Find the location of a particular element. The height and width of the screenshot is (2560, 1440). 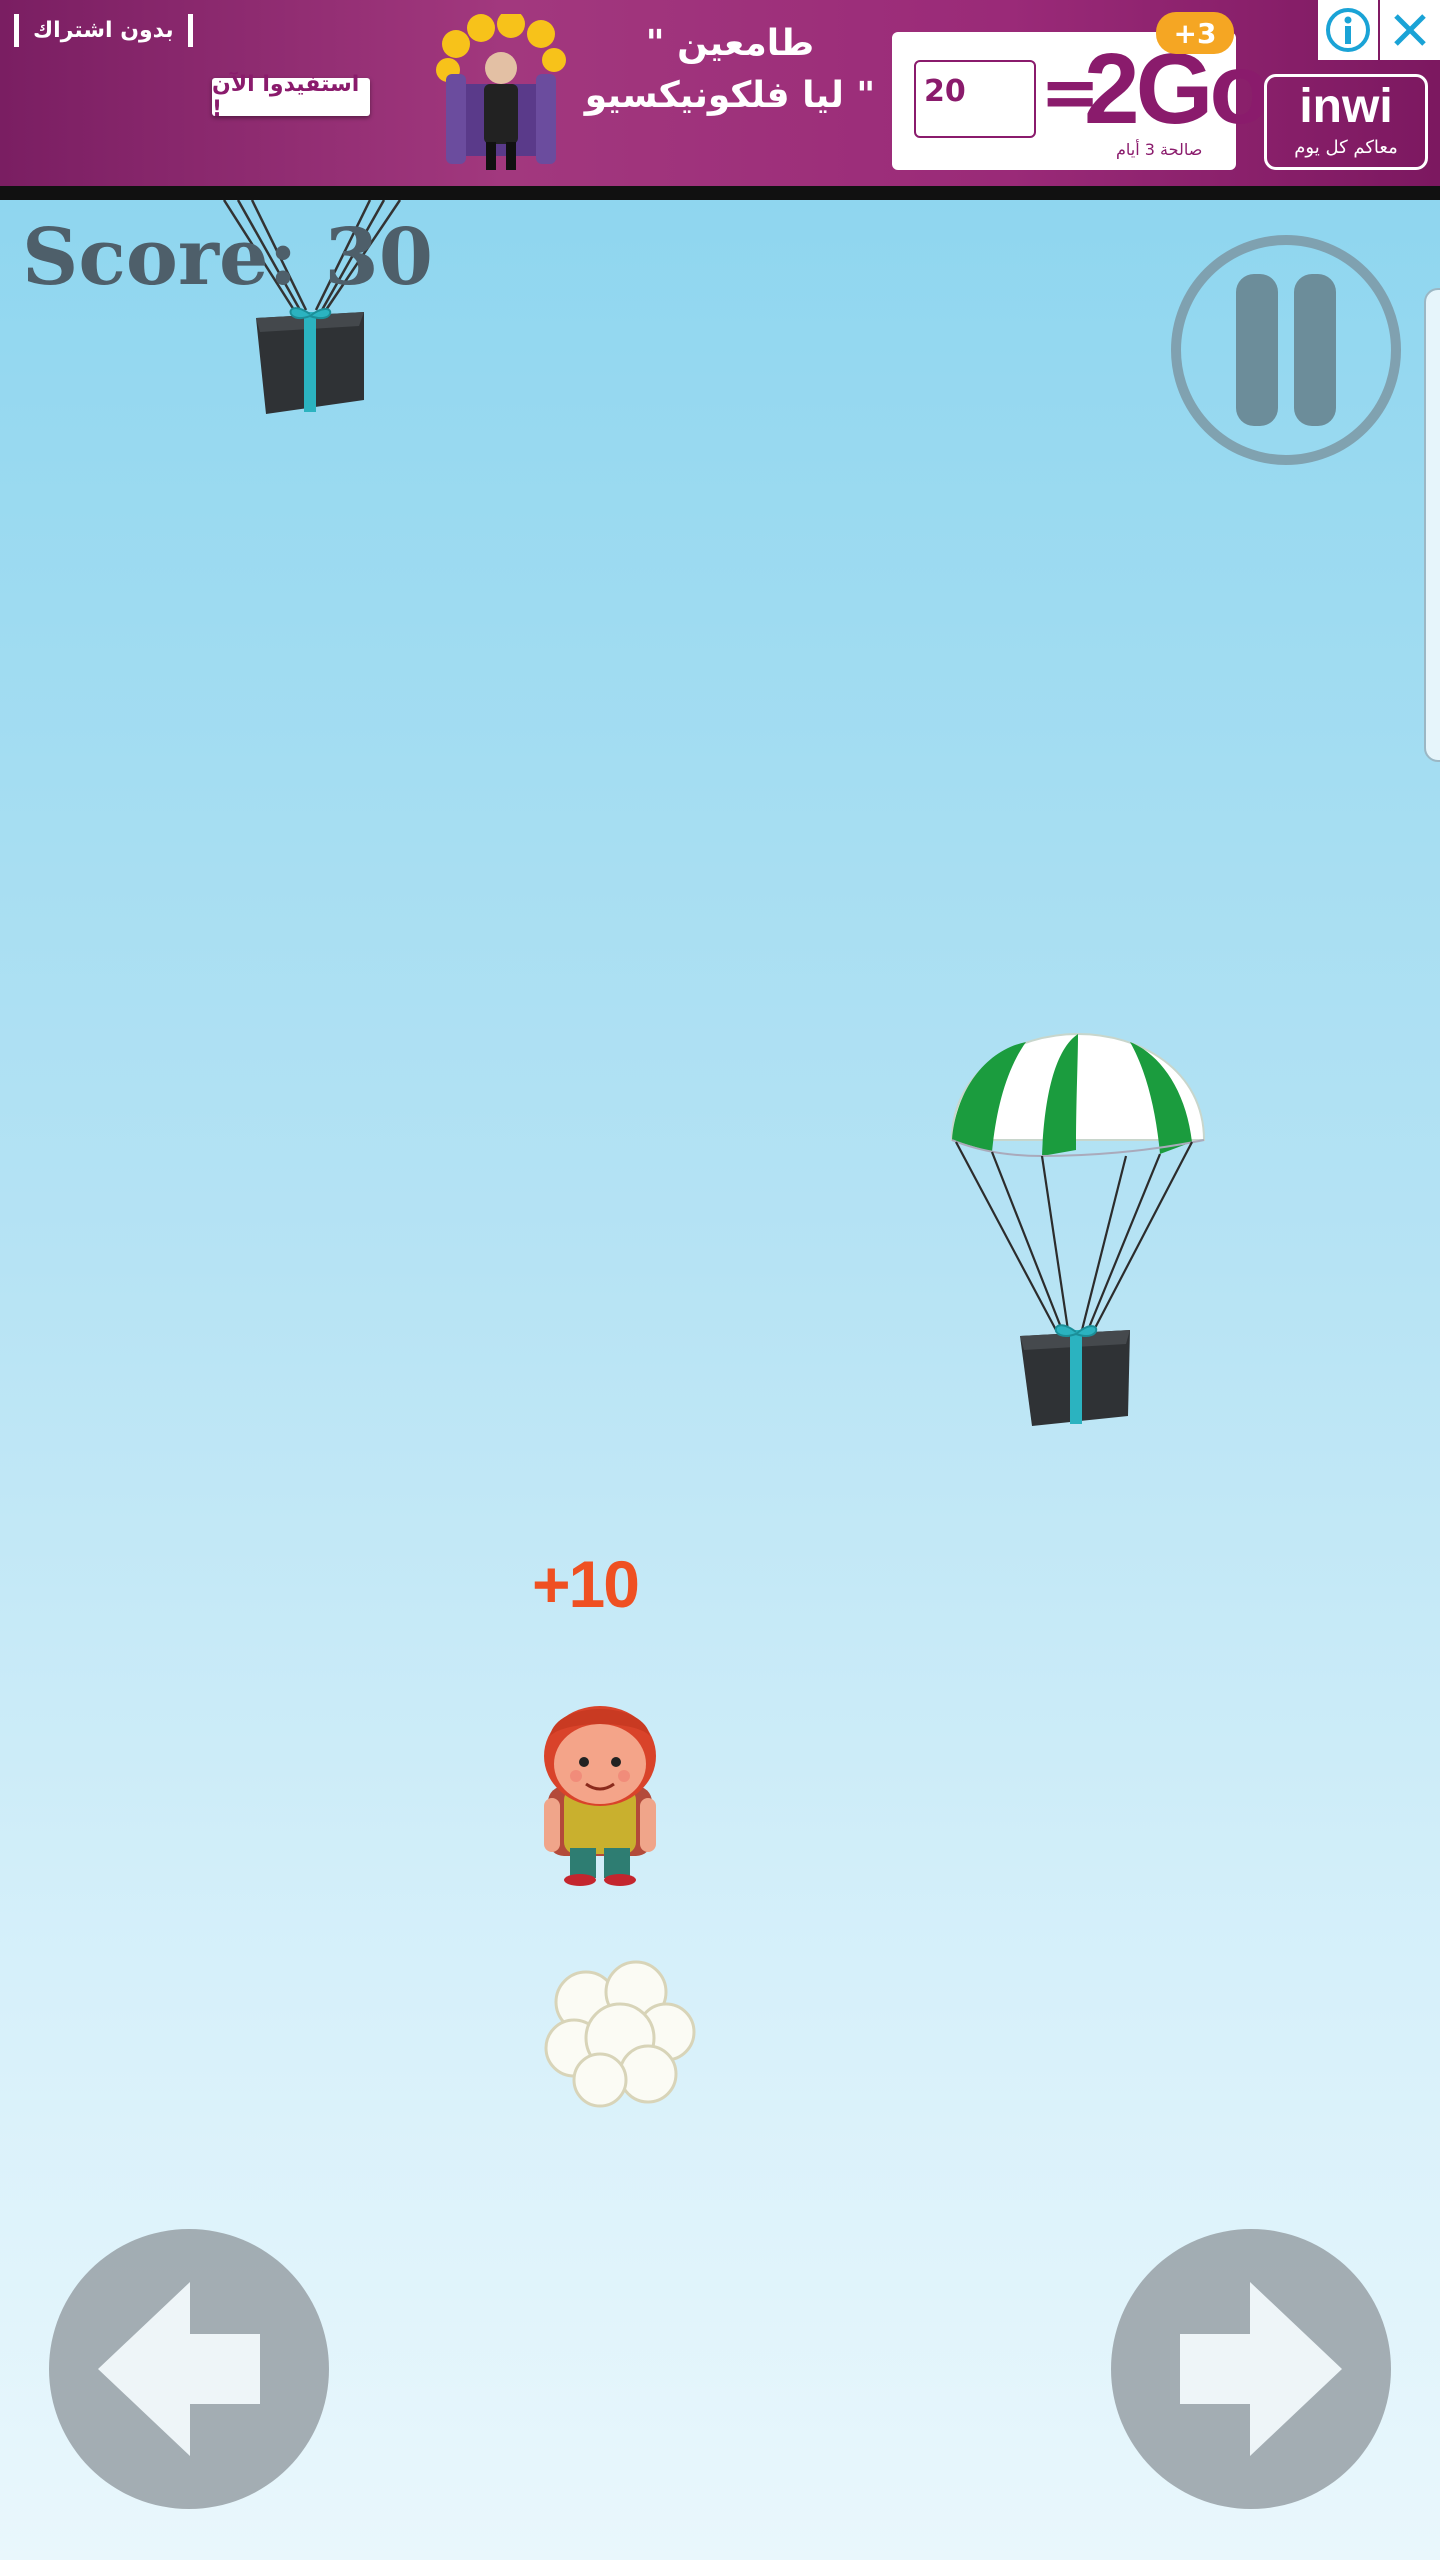

player-character is located at coordinates (600, 1796).